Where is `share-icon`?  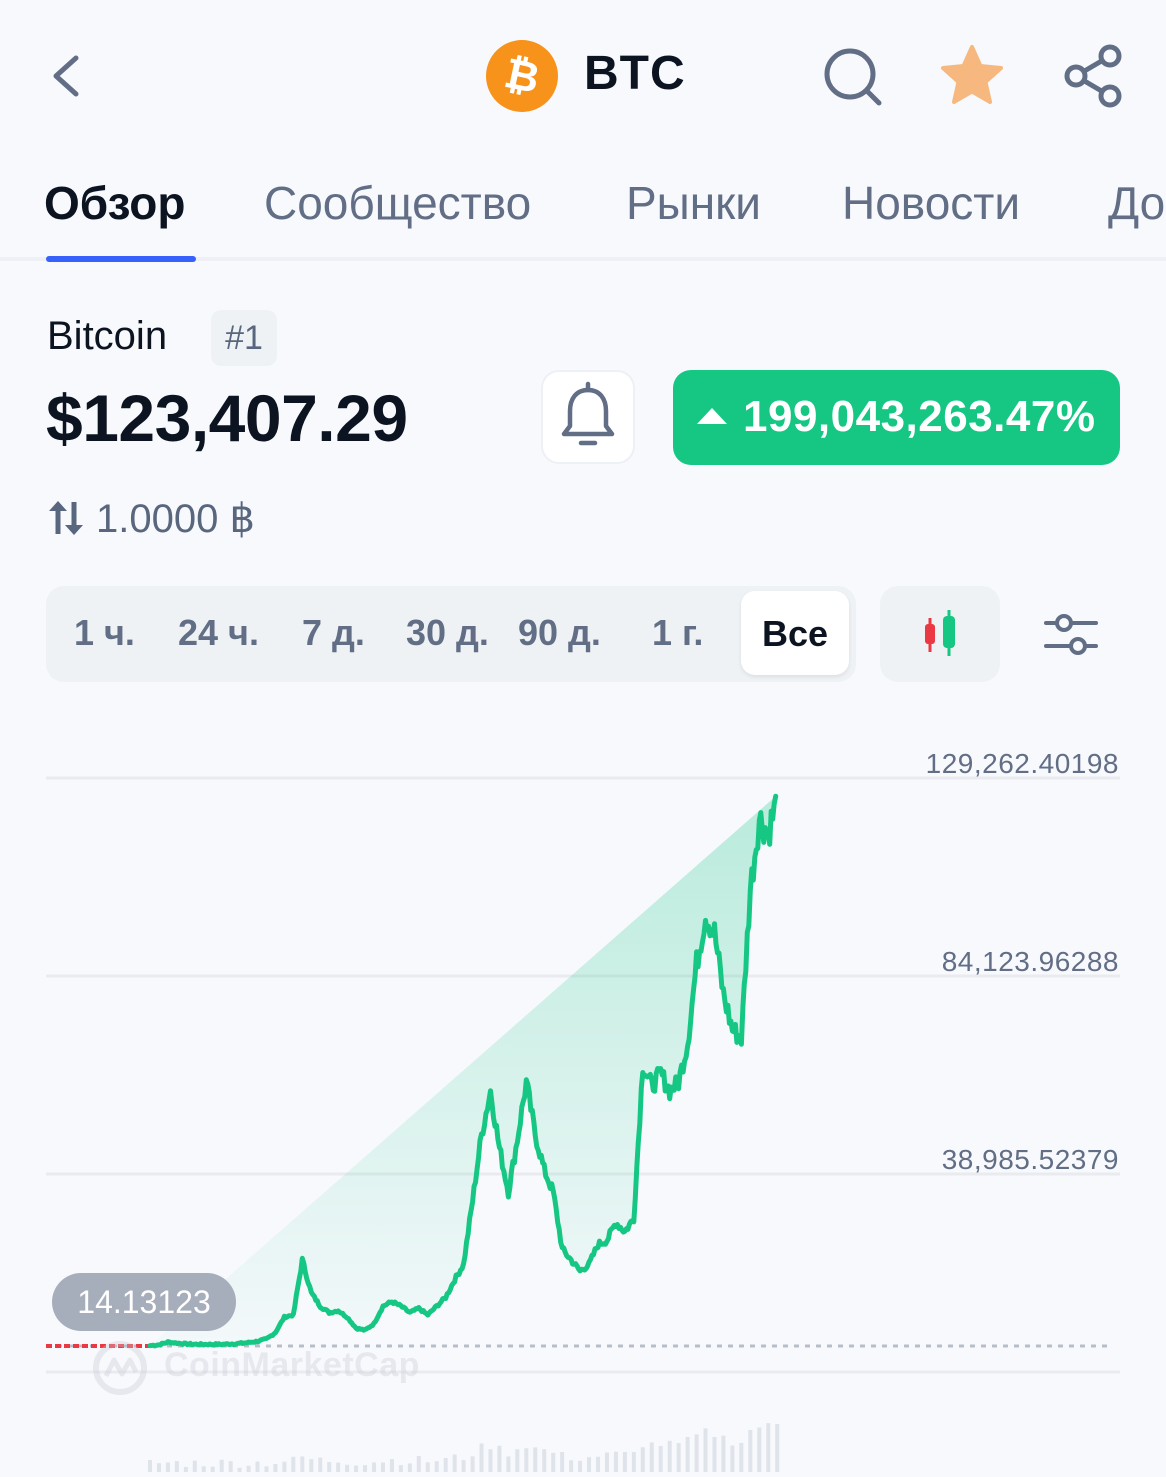 share-icon is located at coordinates (1093, 76).